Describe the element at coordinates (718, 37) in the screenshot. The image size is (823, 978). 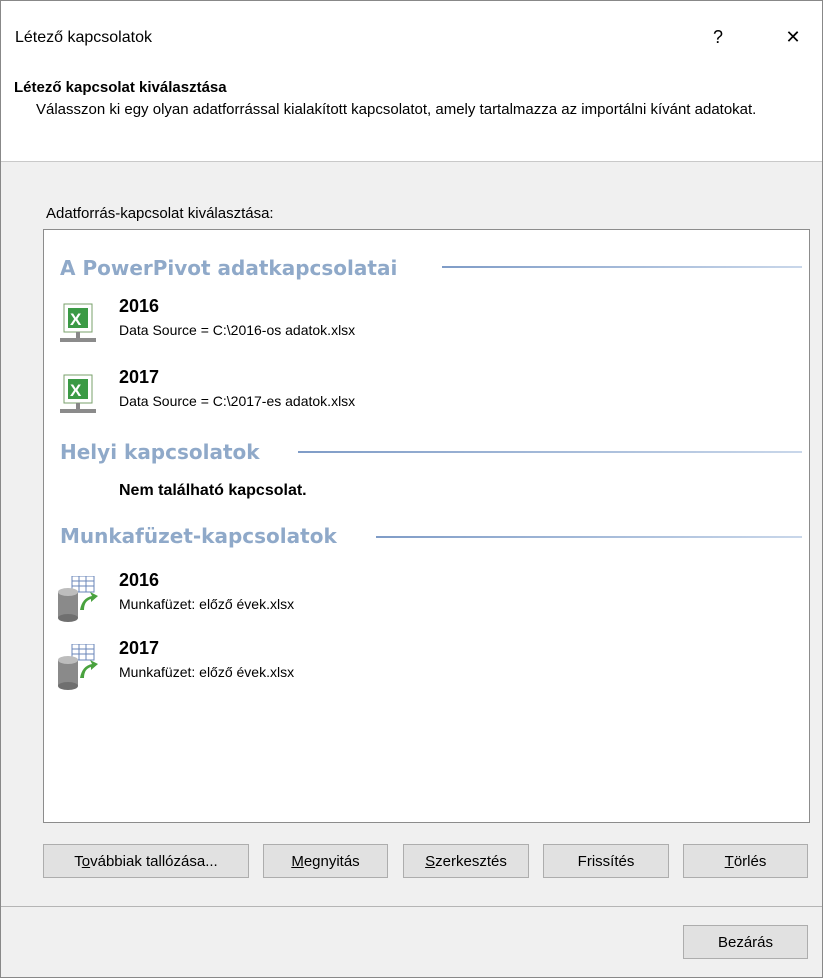
I see `help-button: ?` at that location.